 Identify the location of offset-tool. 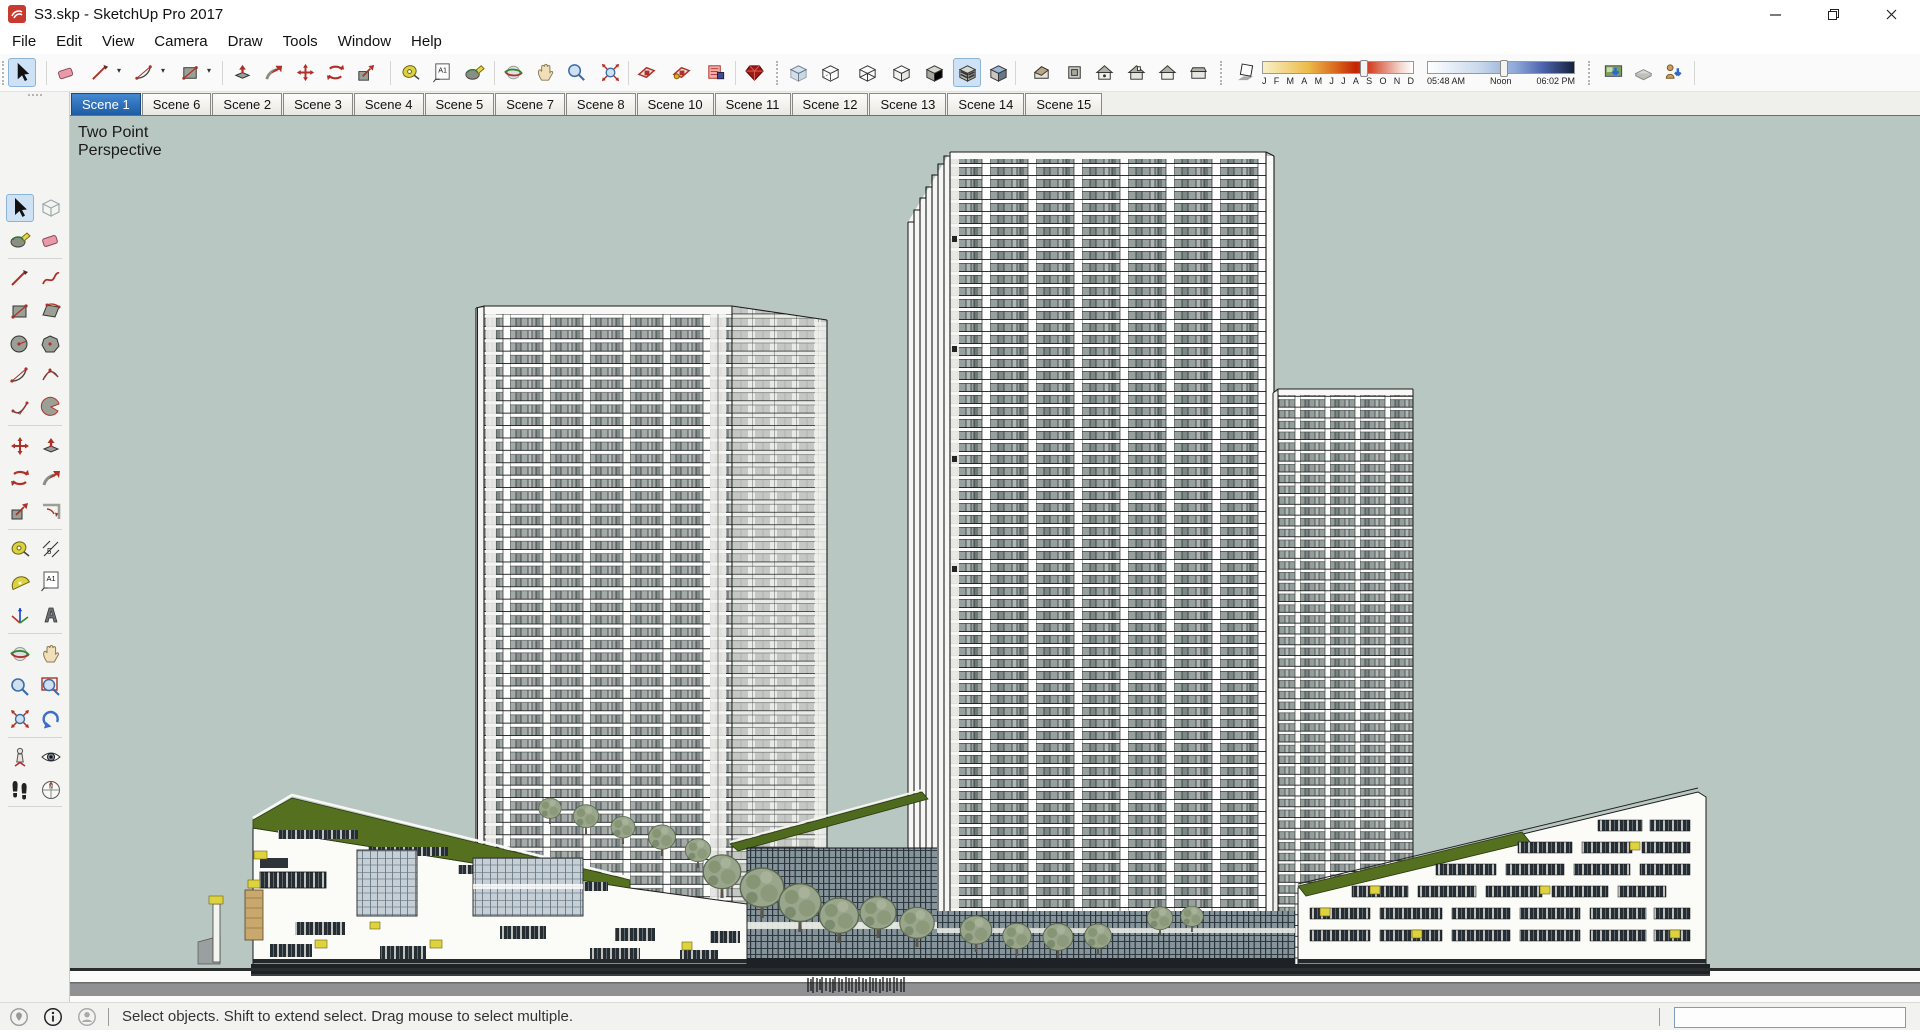
(51, 511).